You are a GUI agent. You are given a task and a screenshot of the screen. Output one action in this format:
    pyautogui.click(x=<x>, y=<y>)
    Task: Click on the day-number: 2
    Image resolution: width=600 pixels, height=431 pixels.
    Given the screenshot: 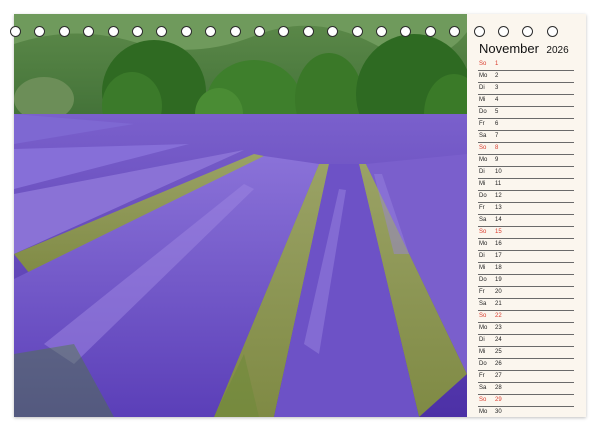 What is the action you would take?
    pyautogui.click(x=497, y=76)
    